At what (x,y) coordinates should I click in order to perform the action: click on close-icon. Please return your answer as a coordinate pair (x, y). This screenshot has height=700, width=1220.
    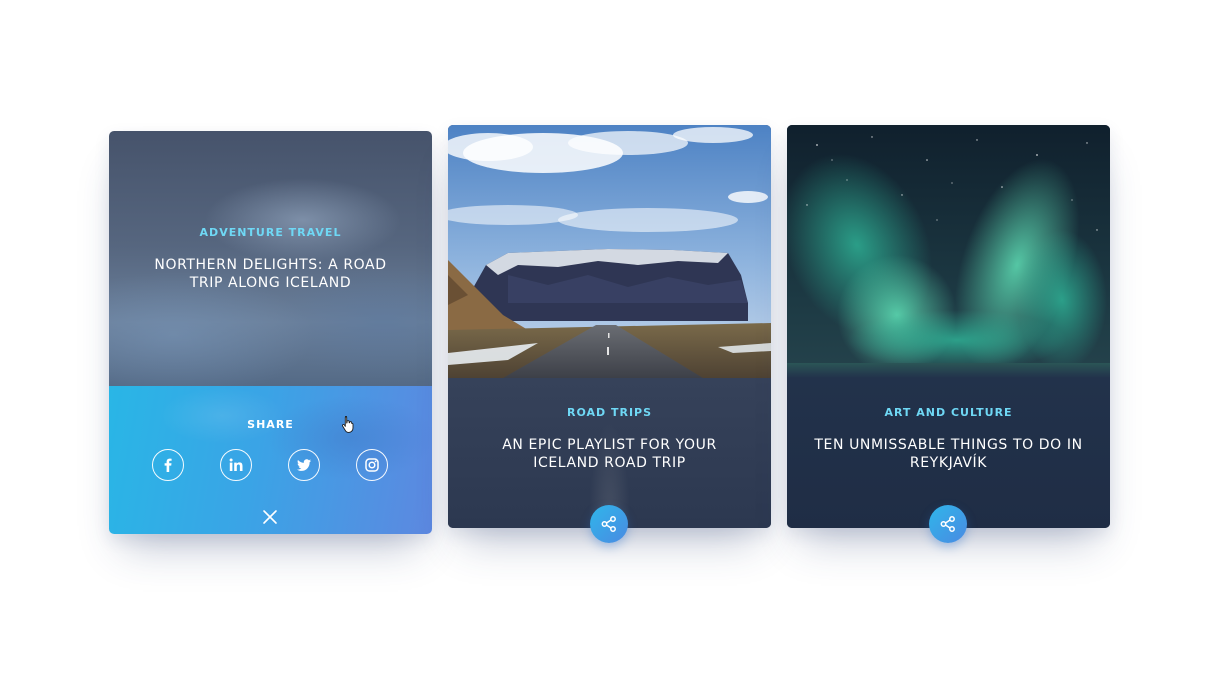
    Looking at the image, I should click on (270, 517).